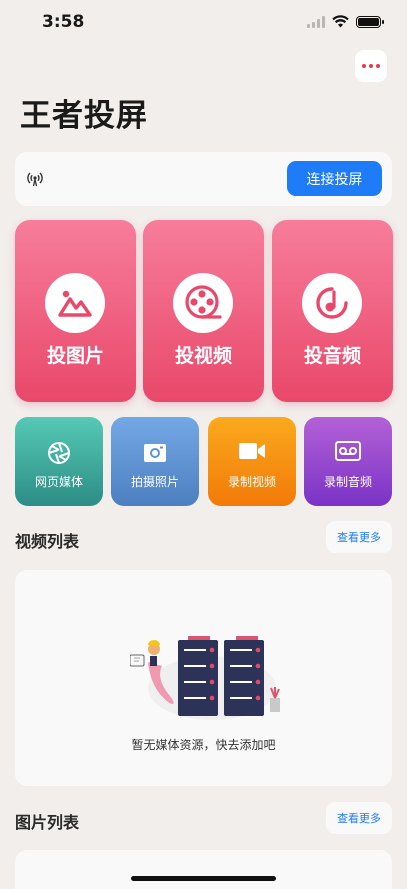 This screenshot has height=889, width=407. I want to click on video-camera-icon, so click(252, 451).